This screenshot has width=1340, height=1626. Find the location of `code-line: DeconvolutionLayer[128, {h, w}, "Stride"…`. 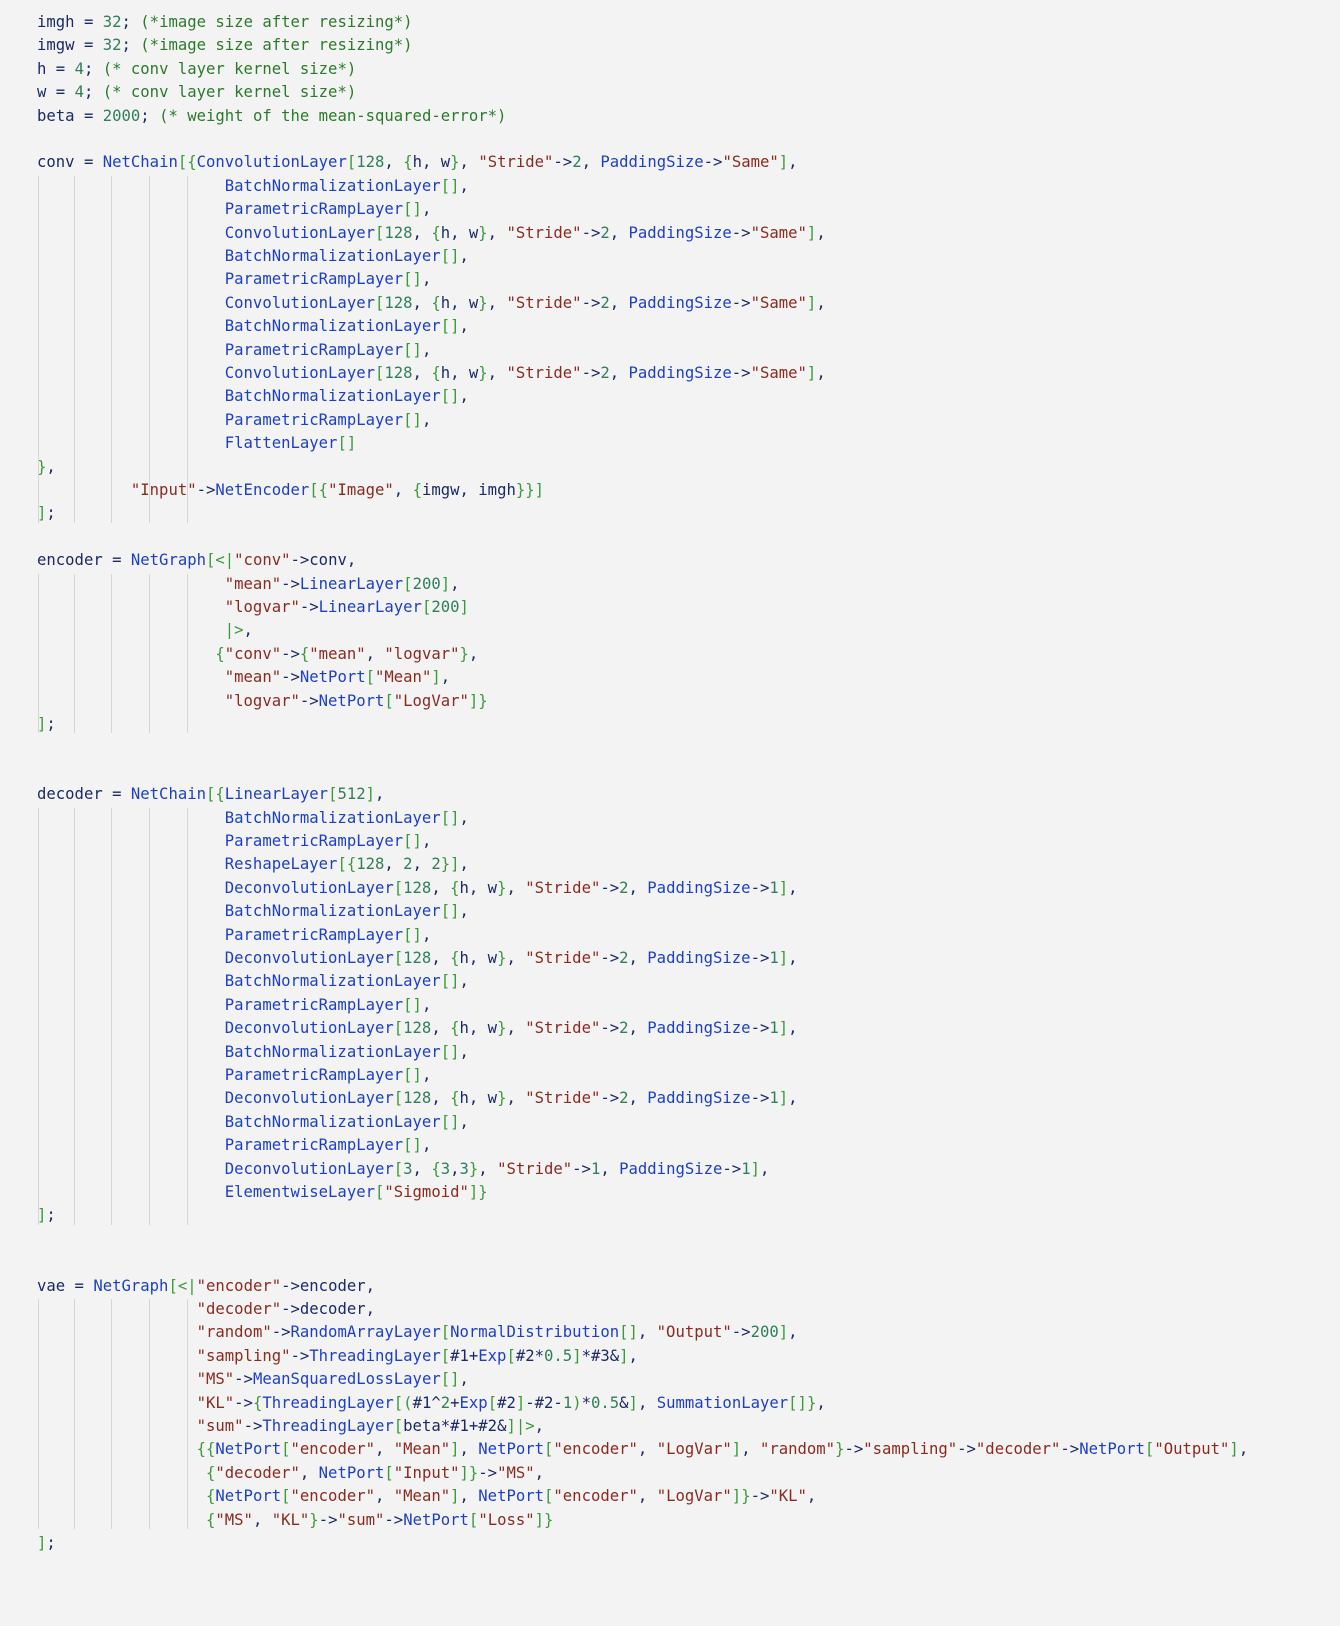

code-line: DeconvolutionLayer[128, {h, w}, "Stride"… is located at coordinates (417, 958).